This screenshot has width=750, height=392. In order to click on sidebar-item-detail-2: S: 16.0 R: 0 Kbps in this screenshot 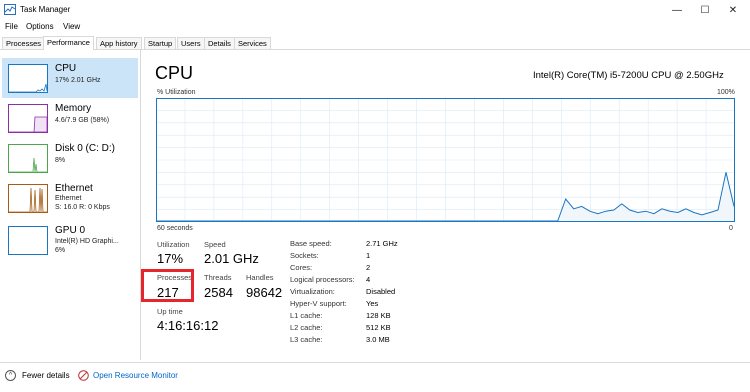, I will do `click(82, 207)`.